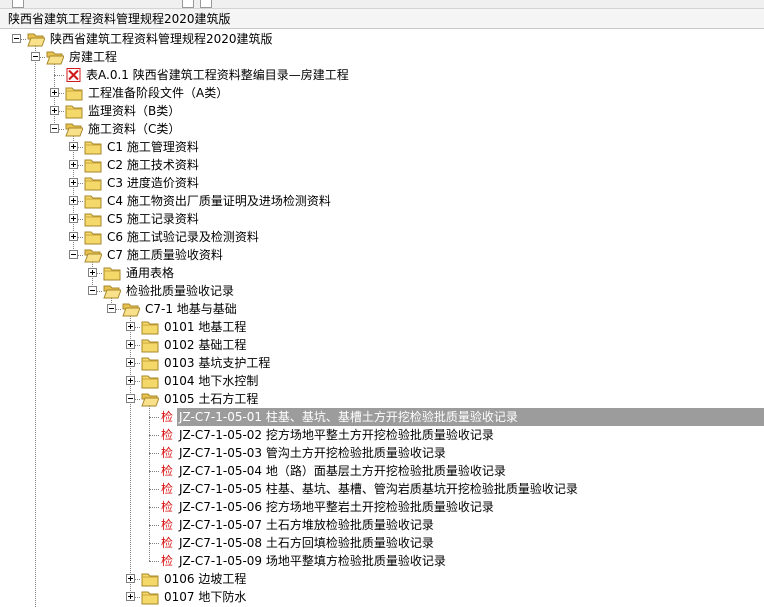 Image resolution: width=764 pixels, height=607 pixels. What do you see at coordinates (153, 165) in the screenshot?
I see `tree-item-label: C2 施工技术资料` at bounding box center [153, 165].